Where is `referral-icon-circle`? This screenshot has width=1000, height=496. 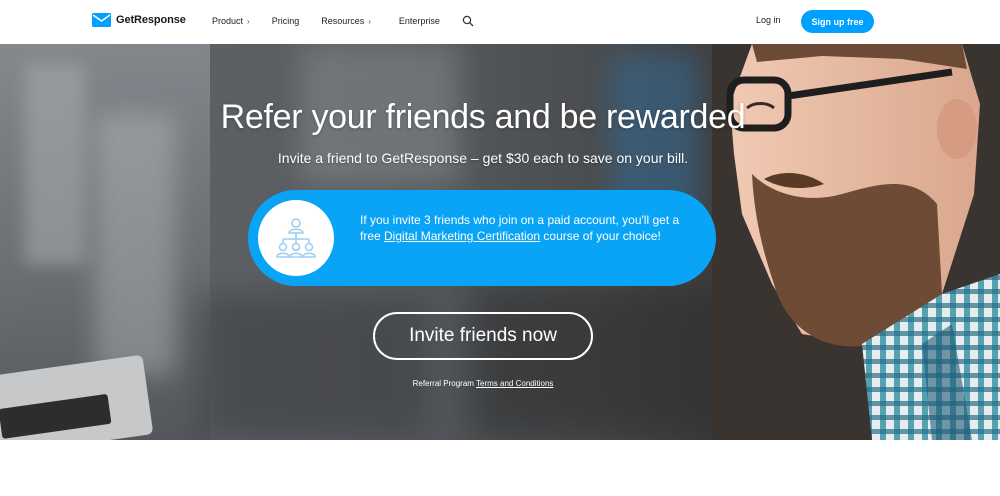 referral-icon-circle is located at coordinates (296, 238).